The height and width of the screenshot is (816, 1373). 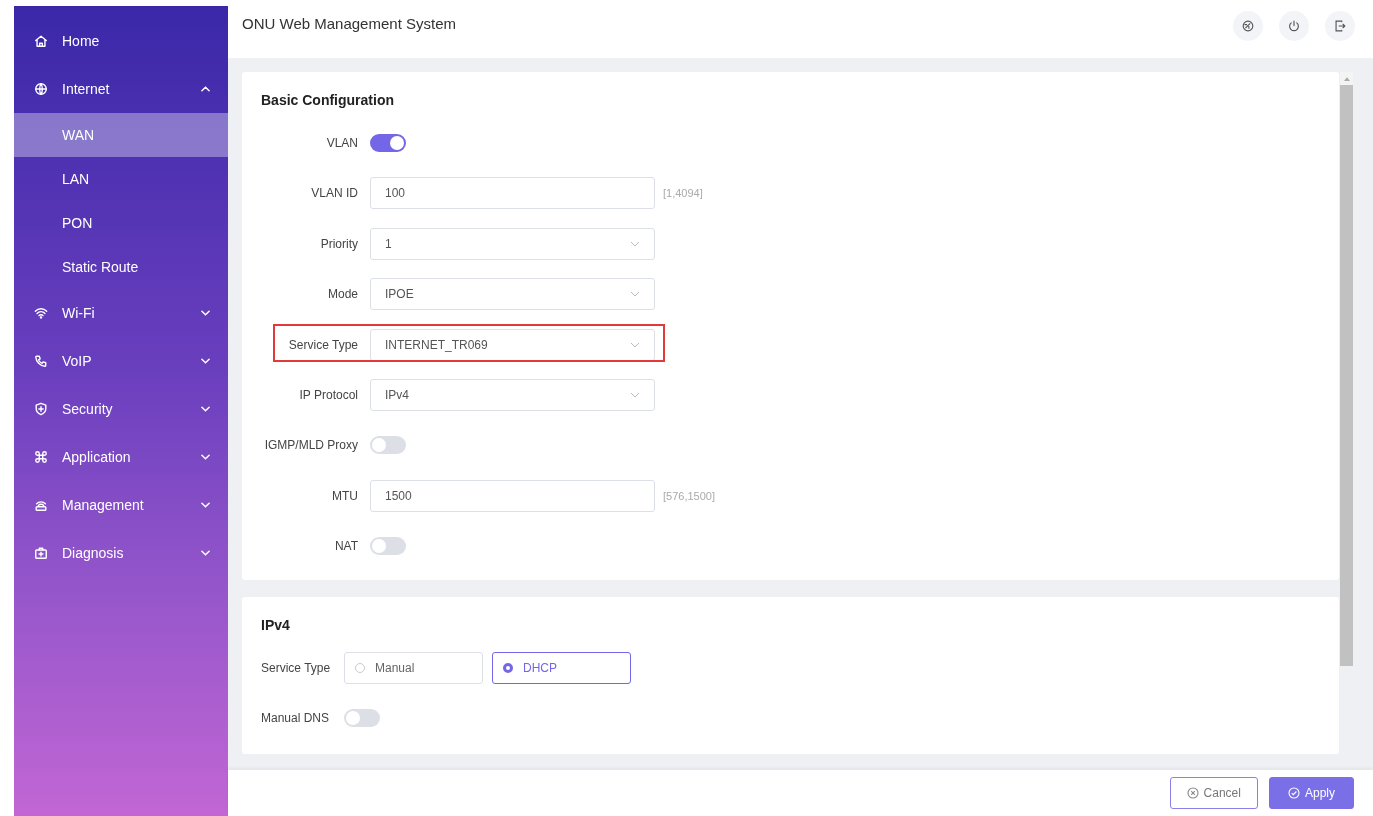 I want to click on command-icon, so click(x=41, y=457).